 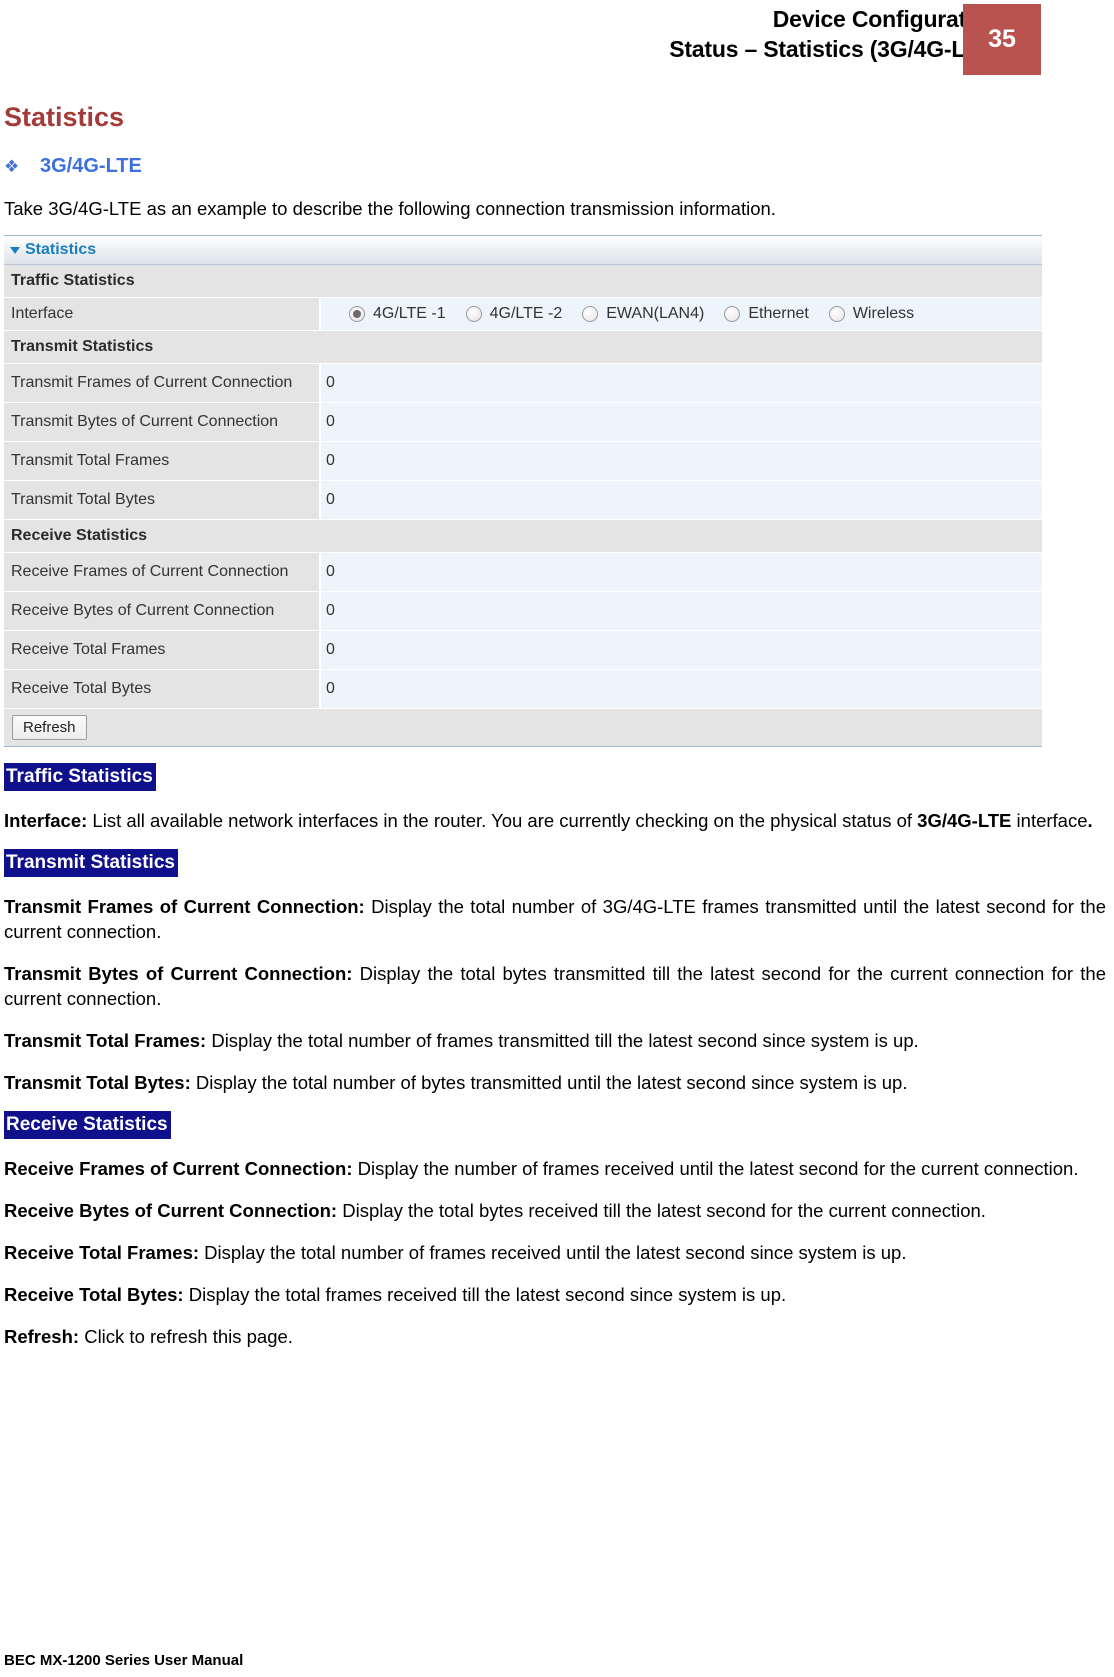 I want to click on desc-interface-text-b: interface, so click(x=1049, y=820).